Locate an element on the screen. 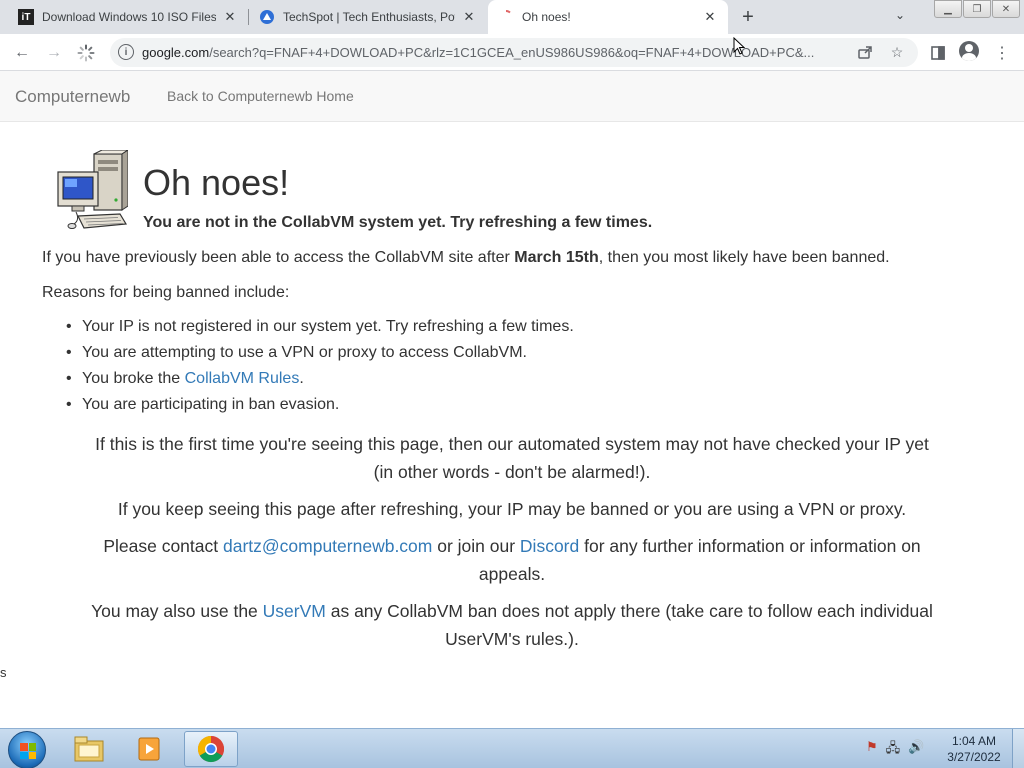  uservm-text: UserVM's rules.). is located at coordinates (512, 639).